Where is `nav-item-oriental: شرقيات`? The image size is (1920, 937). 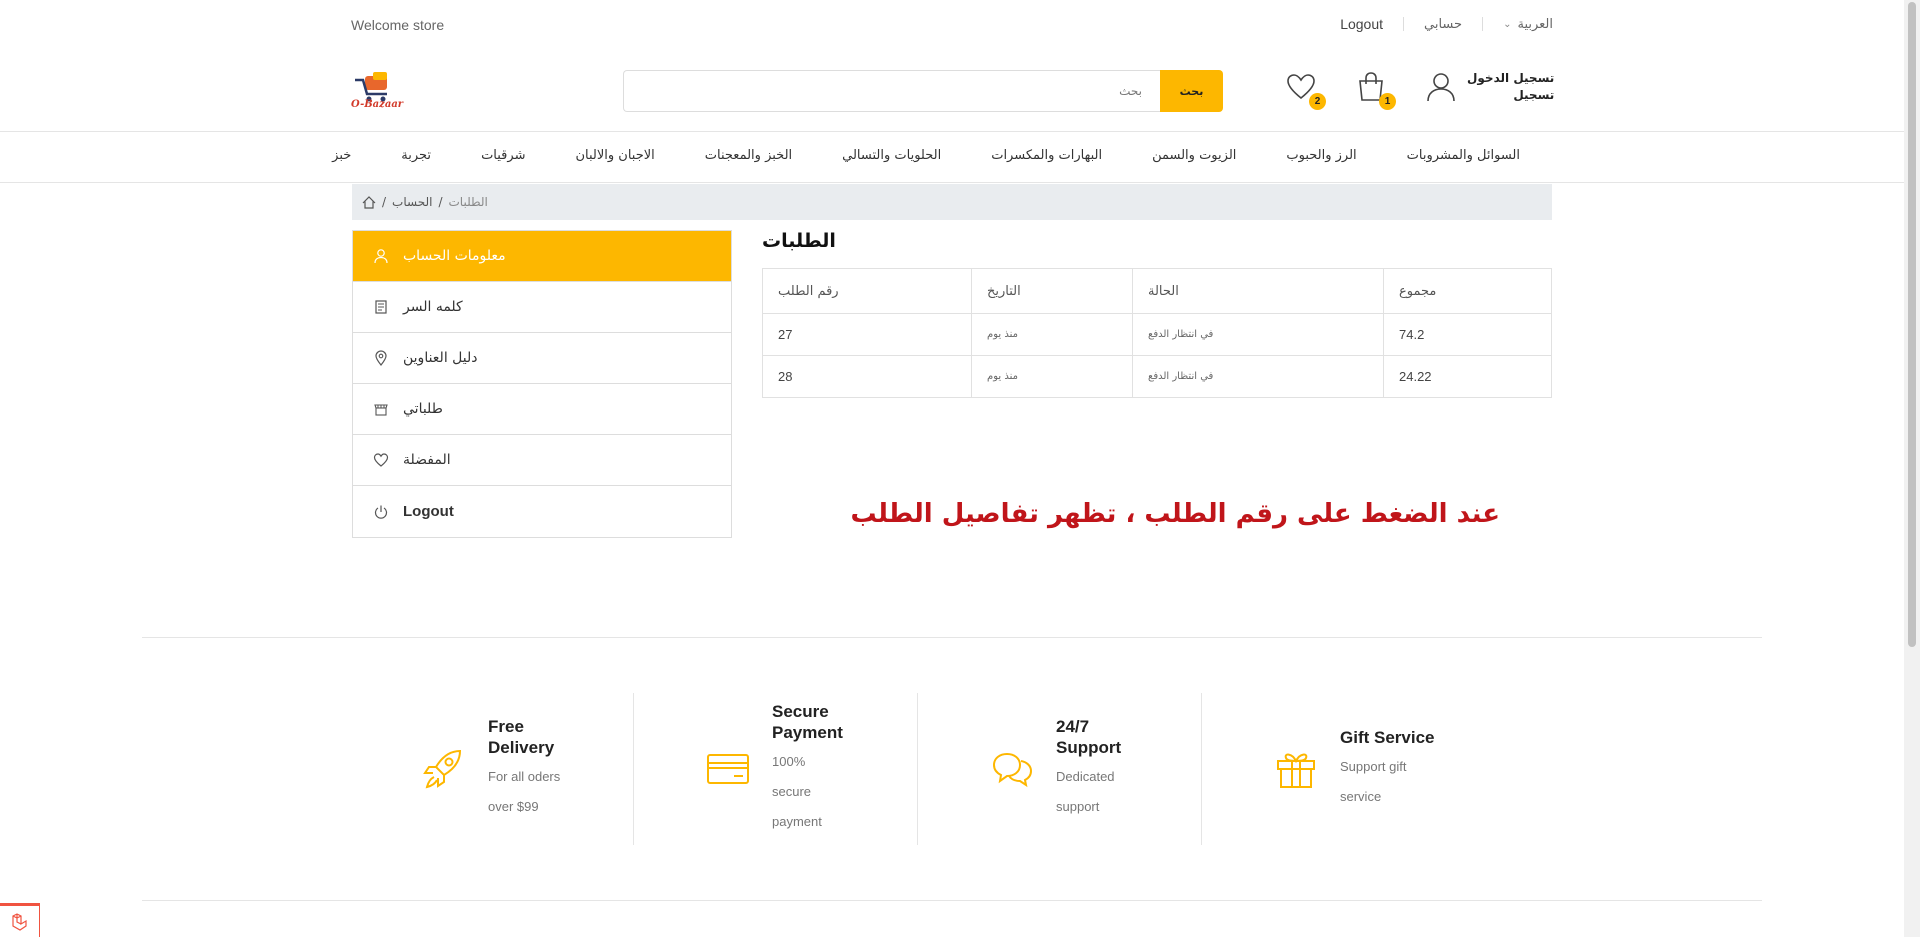
nav-item-oriental: شرقيات is located at coordinates (503, 155).